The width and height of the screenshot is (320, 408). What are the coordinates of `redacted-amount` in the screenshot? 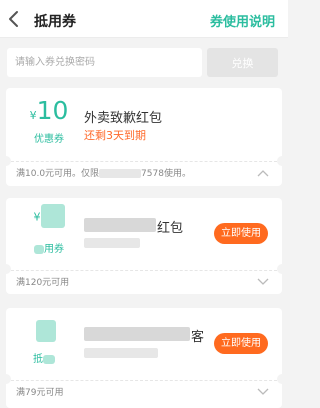 It's located at (46, 331).